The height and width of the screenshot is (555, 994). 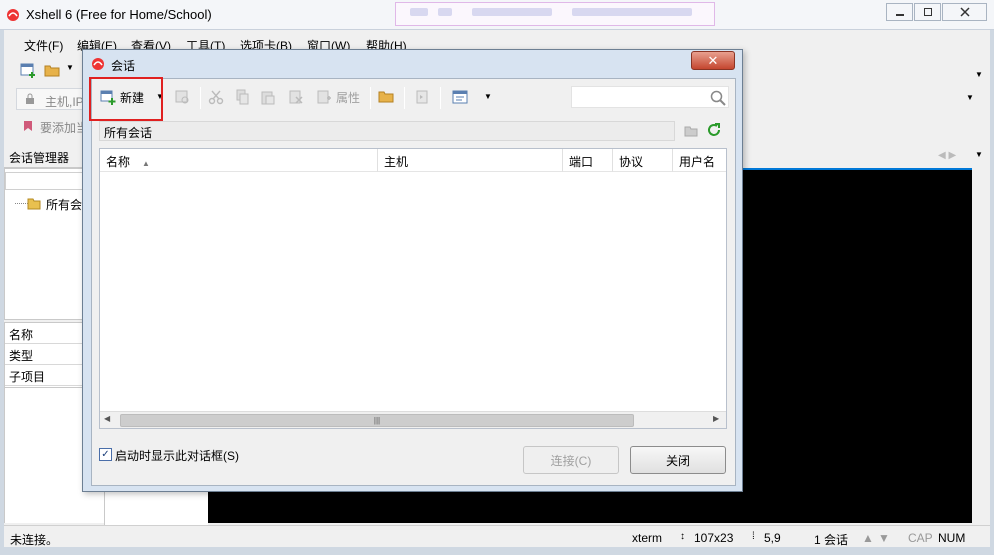 I want to click on copy-icon, so click(x=242, y=97).